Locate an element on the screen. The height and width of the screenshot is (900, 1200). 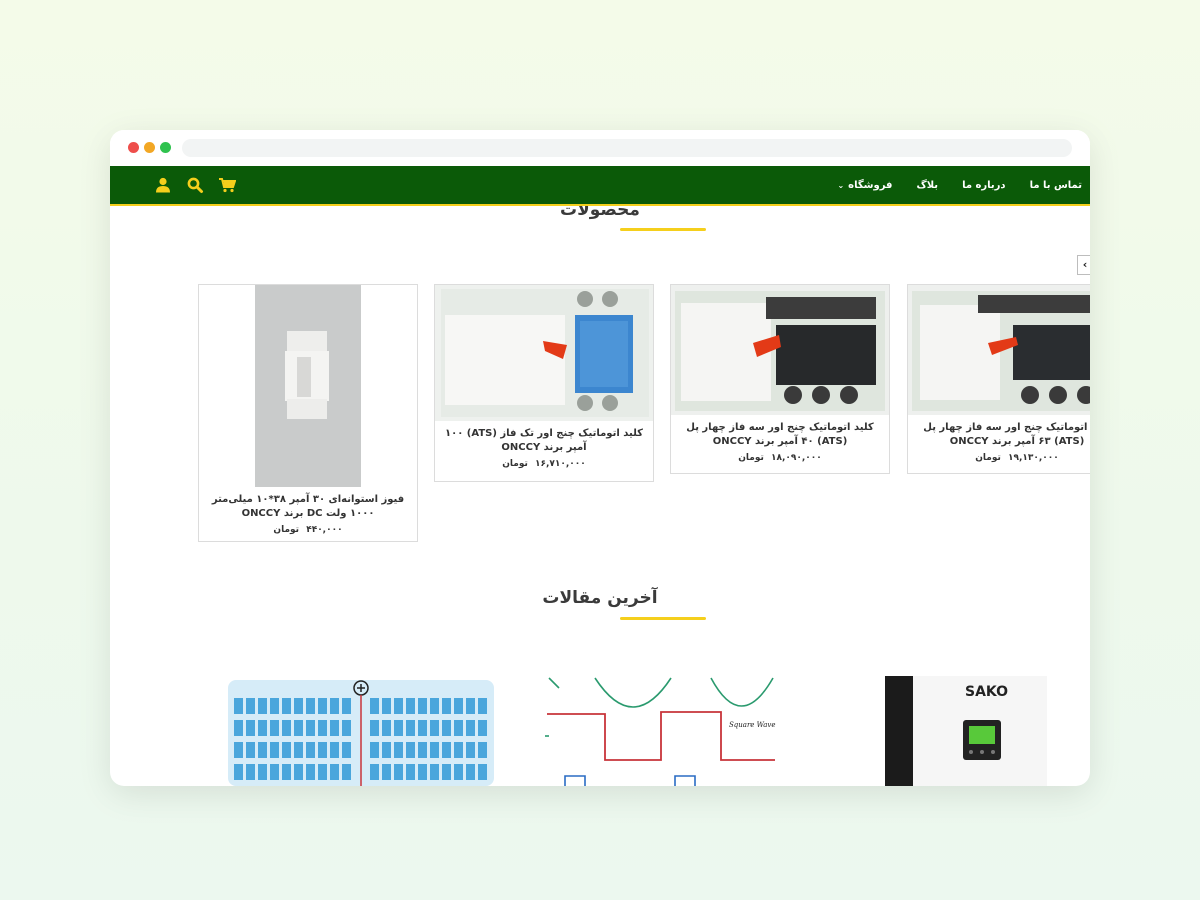
browser-titlebar is located at coordinates (600, 148).